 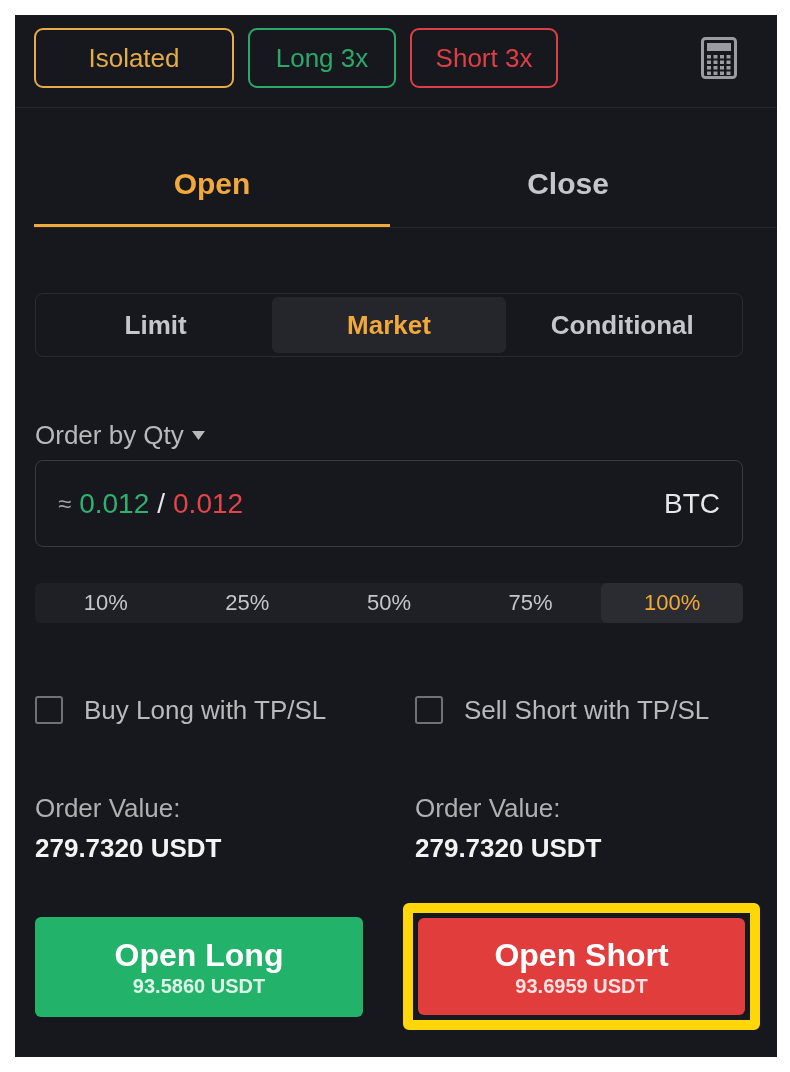 What do you see at coordinates (692, 503) in the screenshot?
I see `unit-label: BTC` at bounding box center [692, 503].